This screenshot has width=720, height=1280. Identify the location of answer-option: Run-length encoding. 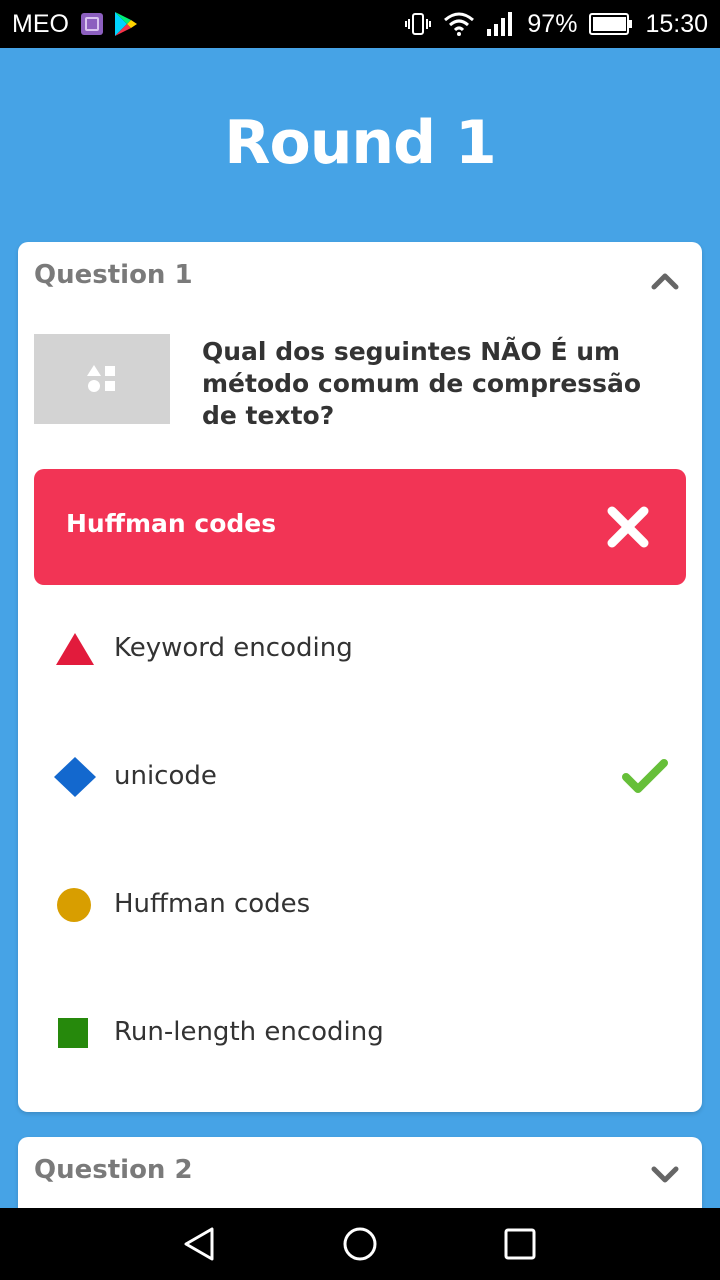
(364, 1033).